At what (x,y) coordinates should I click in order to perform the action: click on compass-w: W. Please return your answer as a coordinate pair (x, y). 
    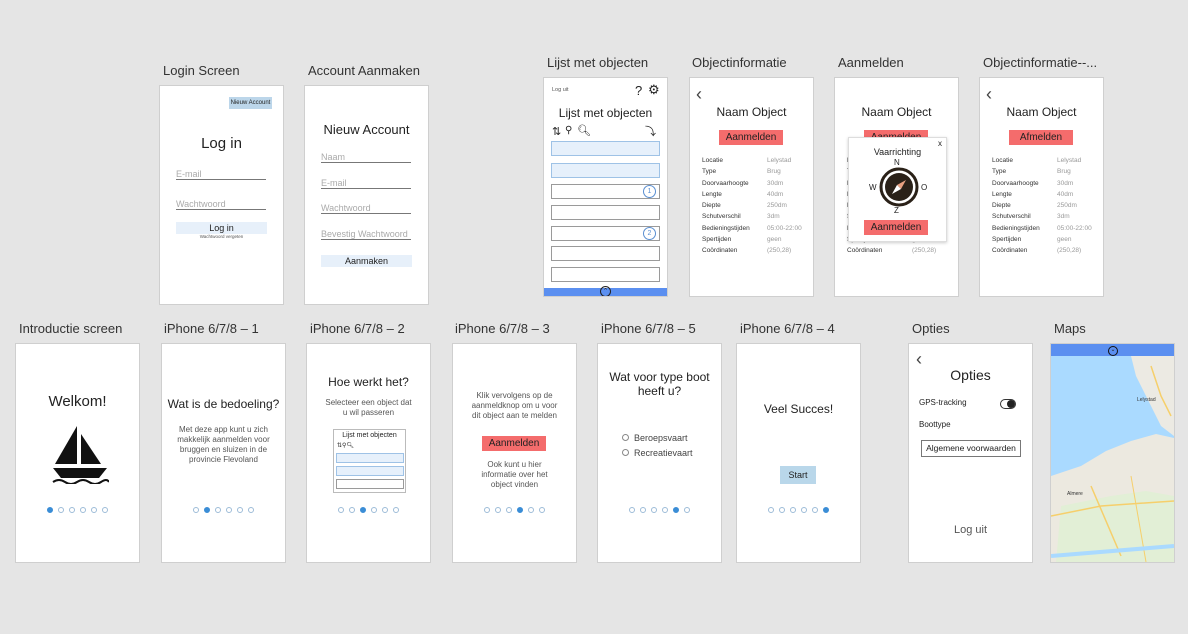
    Looking at the image, I should click on (873, 187).